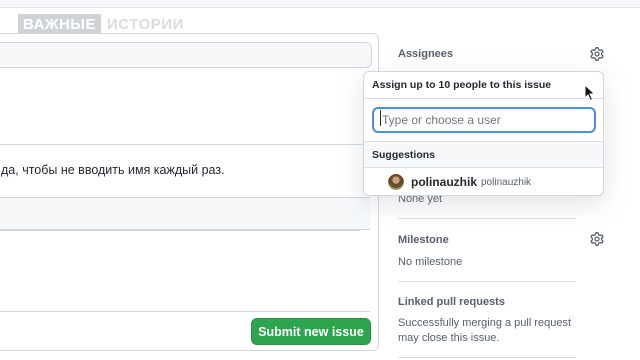  Describe the element at coordinates (484, 120) in the screenshot. I see `user-filter-input` at that location.